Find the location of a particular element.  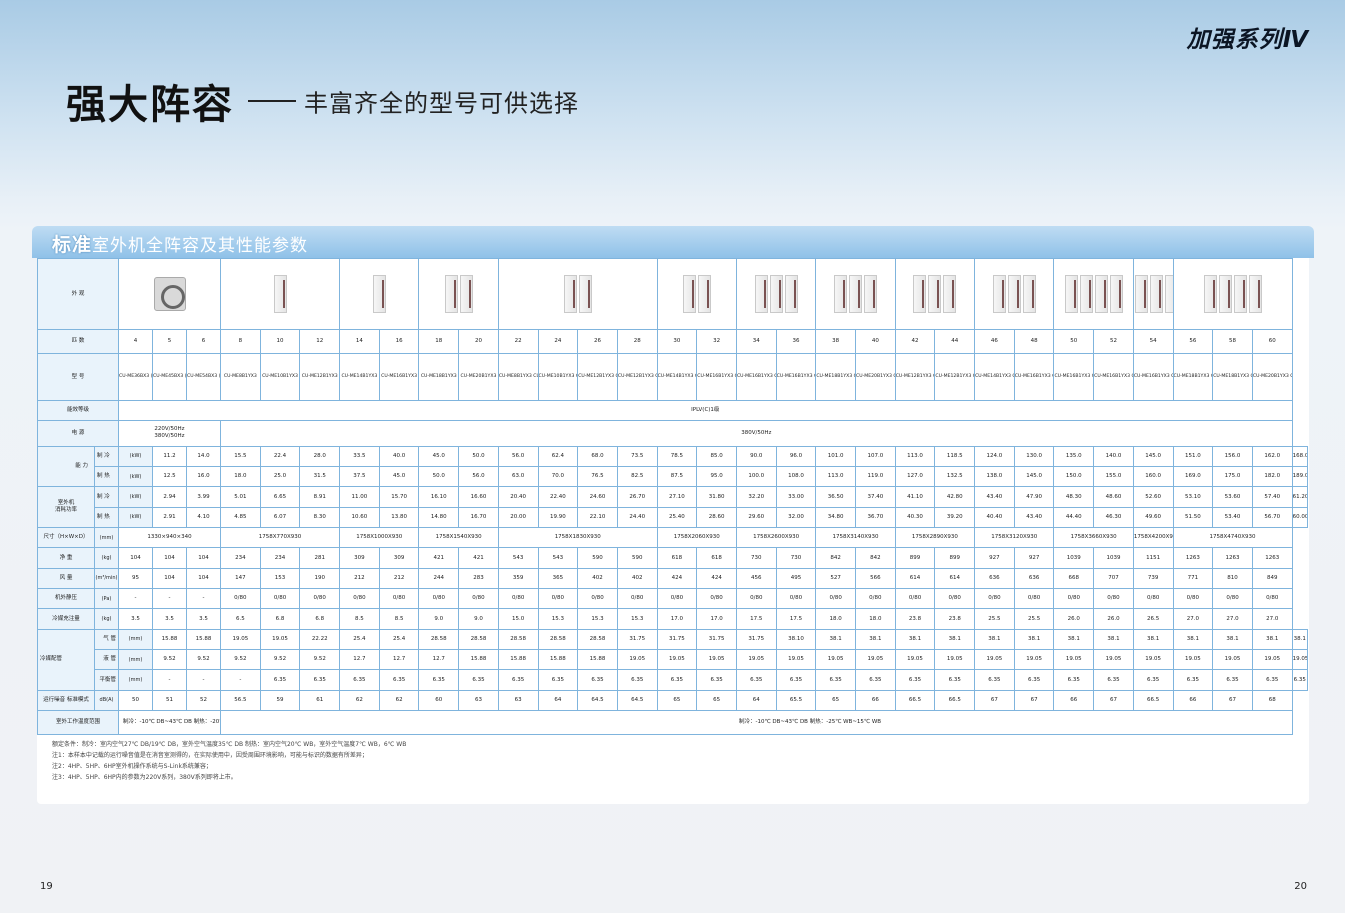

value-cell: 16 is located at coordinates (399, 341).